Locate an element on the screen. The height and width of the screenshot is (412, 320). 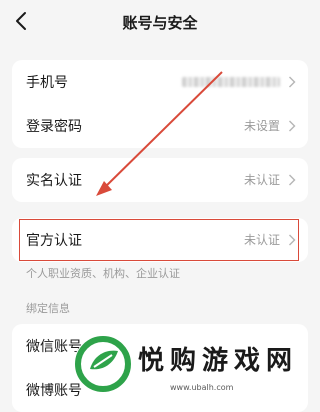
watermark-title: 悦购游戏网 is located at coordinates (218, 361).